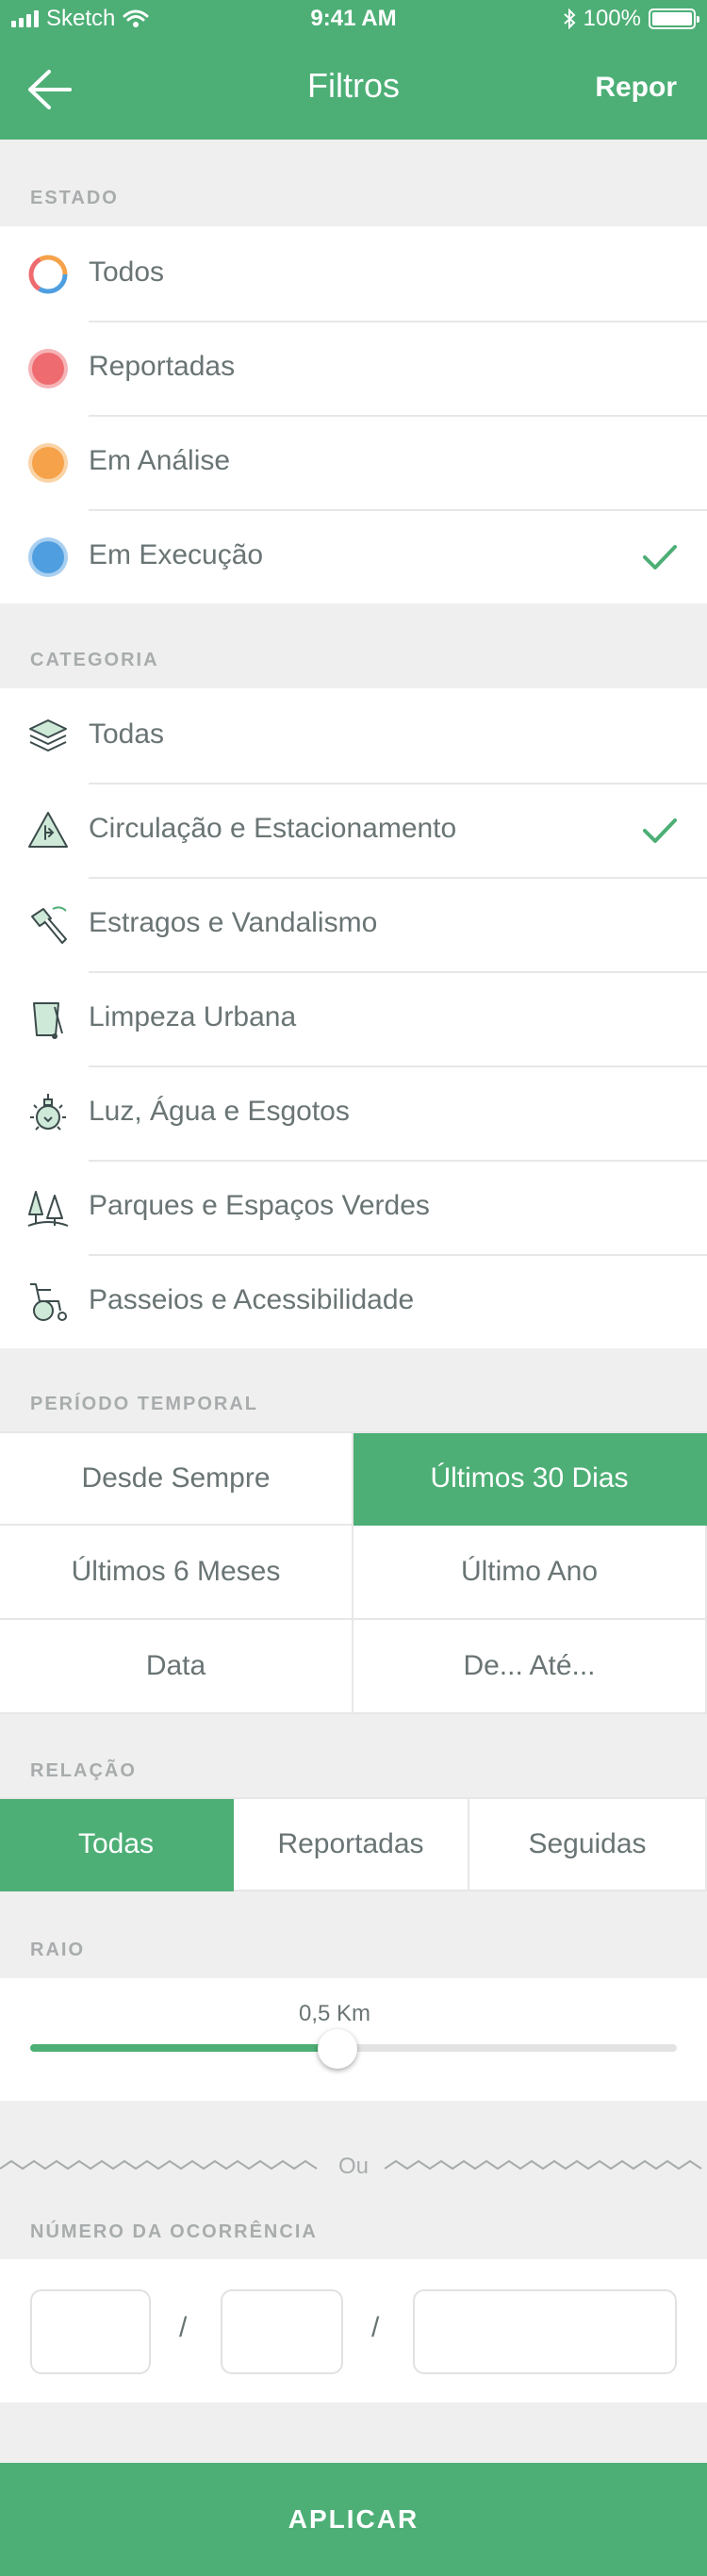 The image size is (707, 2576). What do you see at coordinates (353, 19) in the screenshot?
I see `status-bar: Sketch 9:41 AM 100%` at bounding box center [353, 19].